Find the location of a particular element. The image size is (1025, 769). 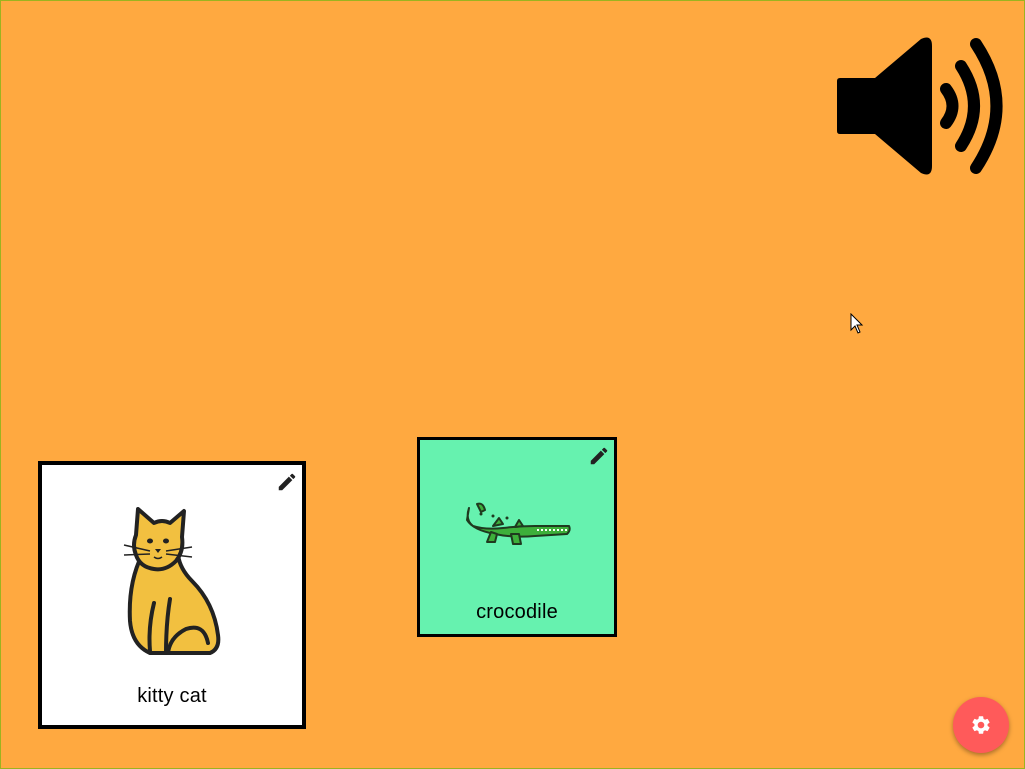

gear-icon is located at coordinates (981, 725).